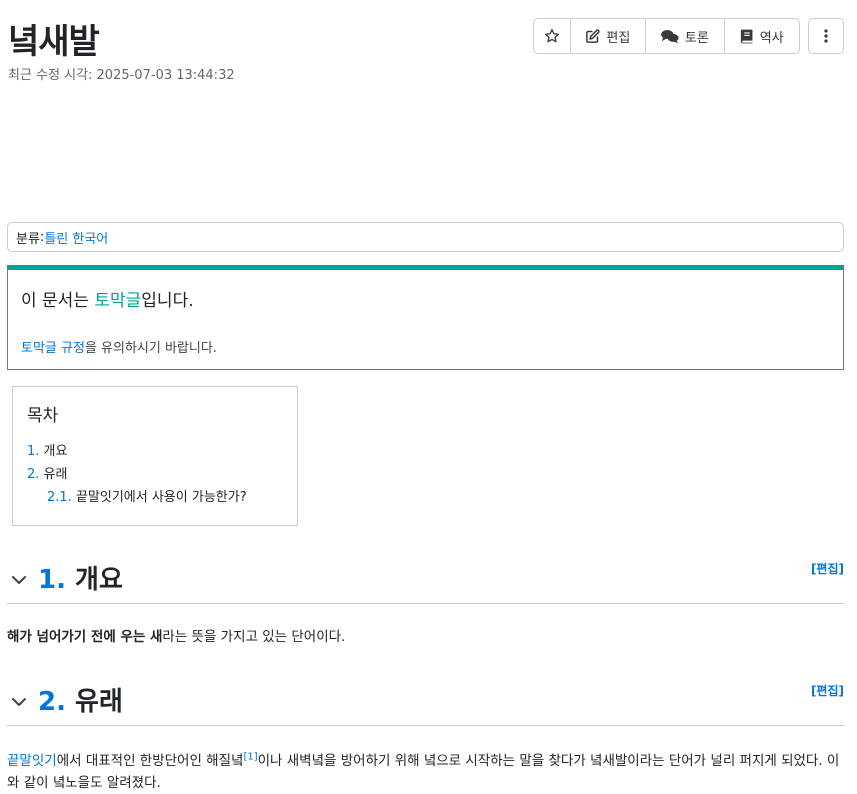 The width and height of the screenshot is (857, 794). What do you see at coordinates (28, 239) in the screenshot?
I see `category-label: 분류` at bounding box center [28, 239].